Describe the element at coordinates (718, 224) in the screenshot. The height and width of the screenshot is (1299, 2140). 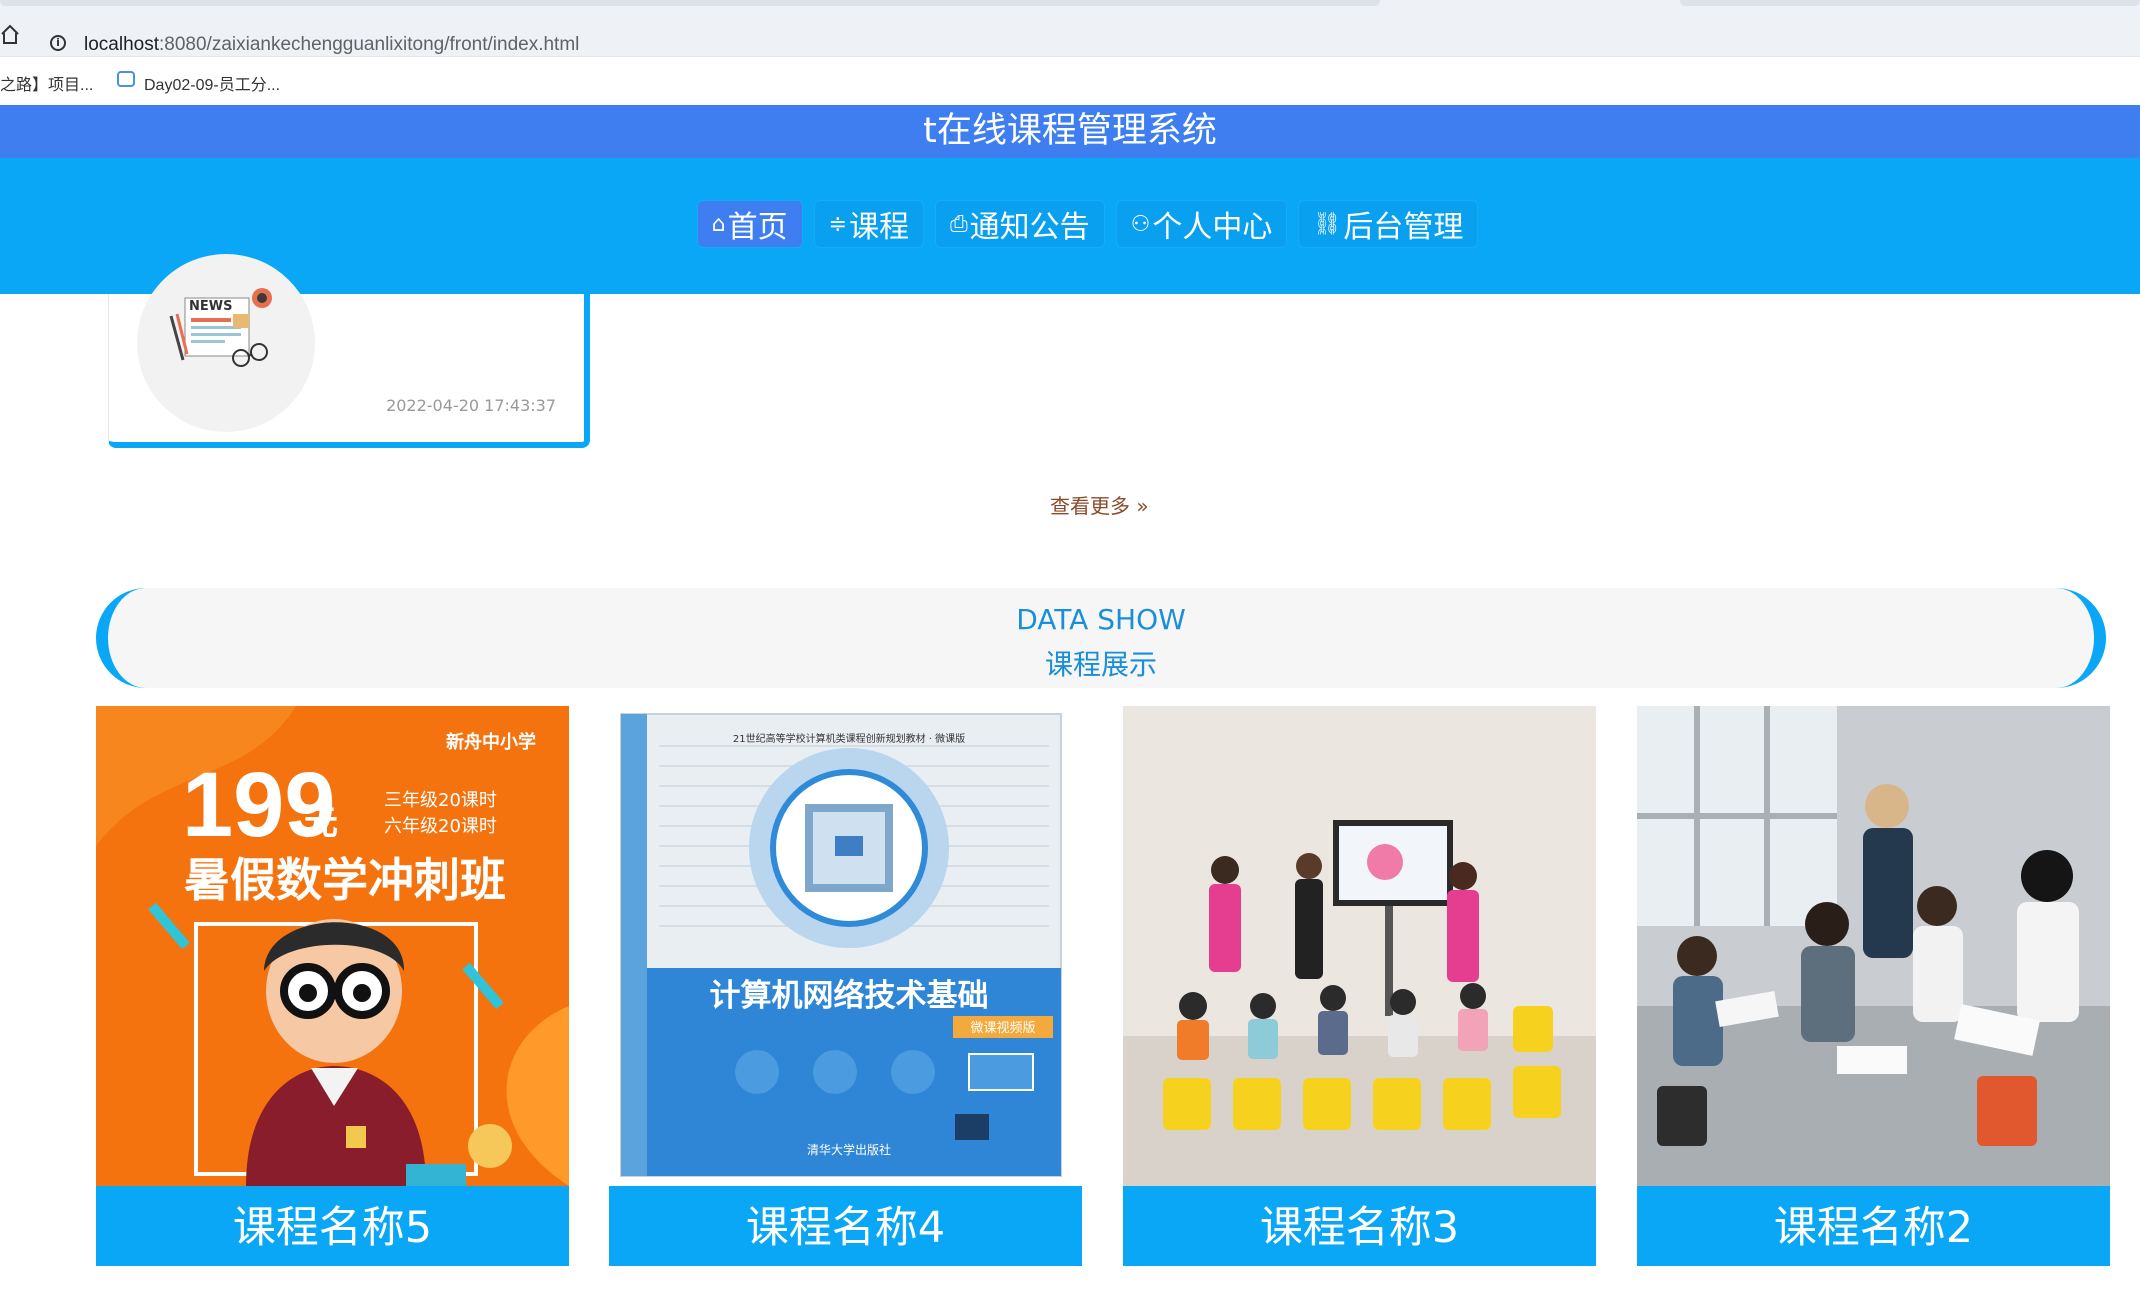
I see `home-icon: ⌂` at that location.